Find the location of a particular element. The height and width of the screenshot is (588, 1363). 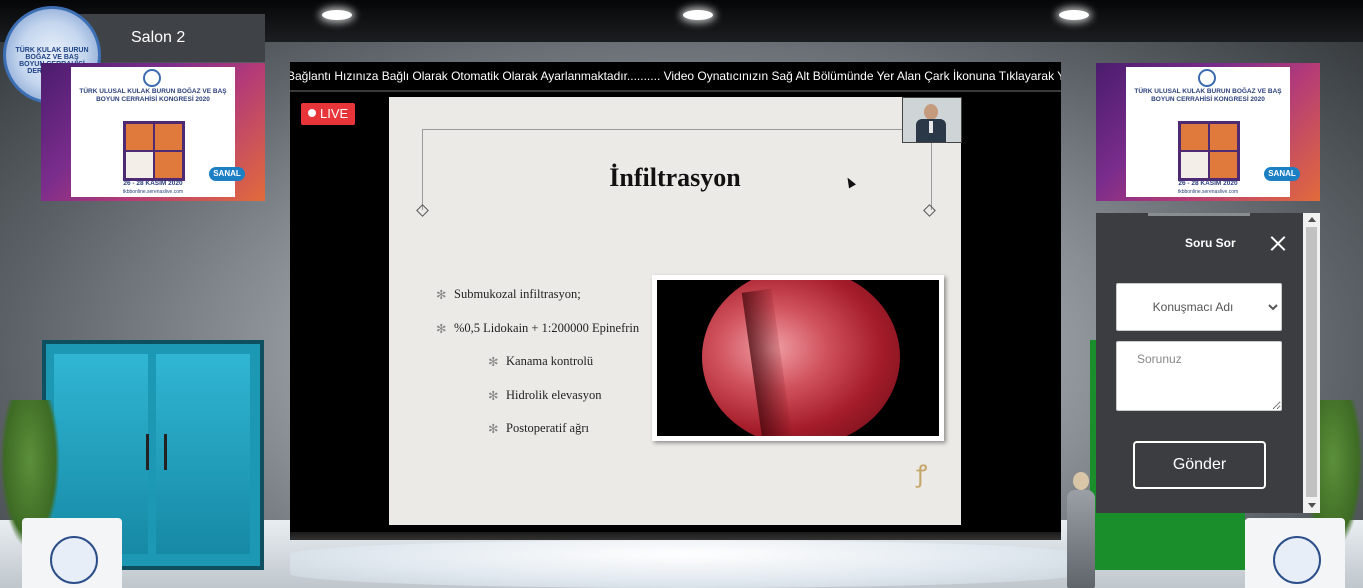

screen-bezel is located at coordinates (675, 536).